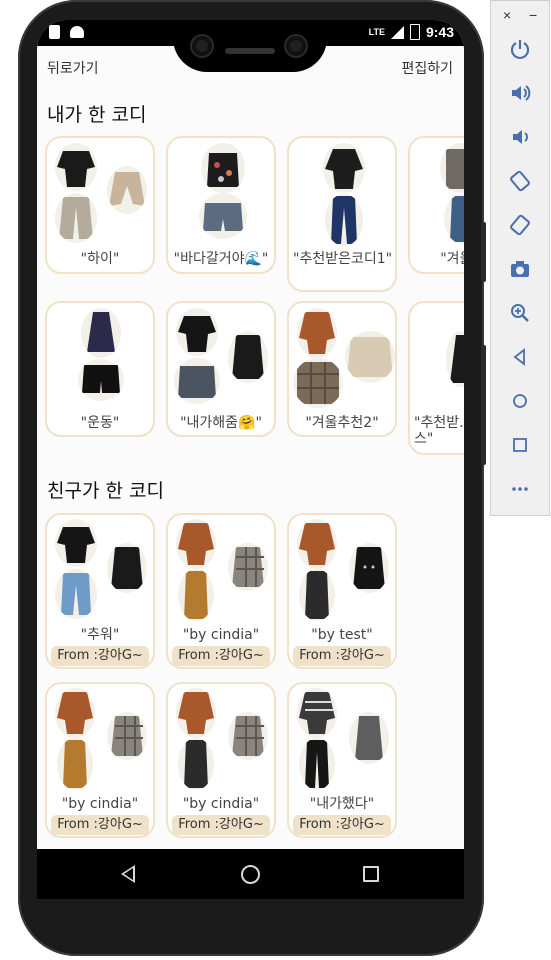  Describe the element at coordinates (414, 32) in the screenshot. I see `battery-icon` at that location.